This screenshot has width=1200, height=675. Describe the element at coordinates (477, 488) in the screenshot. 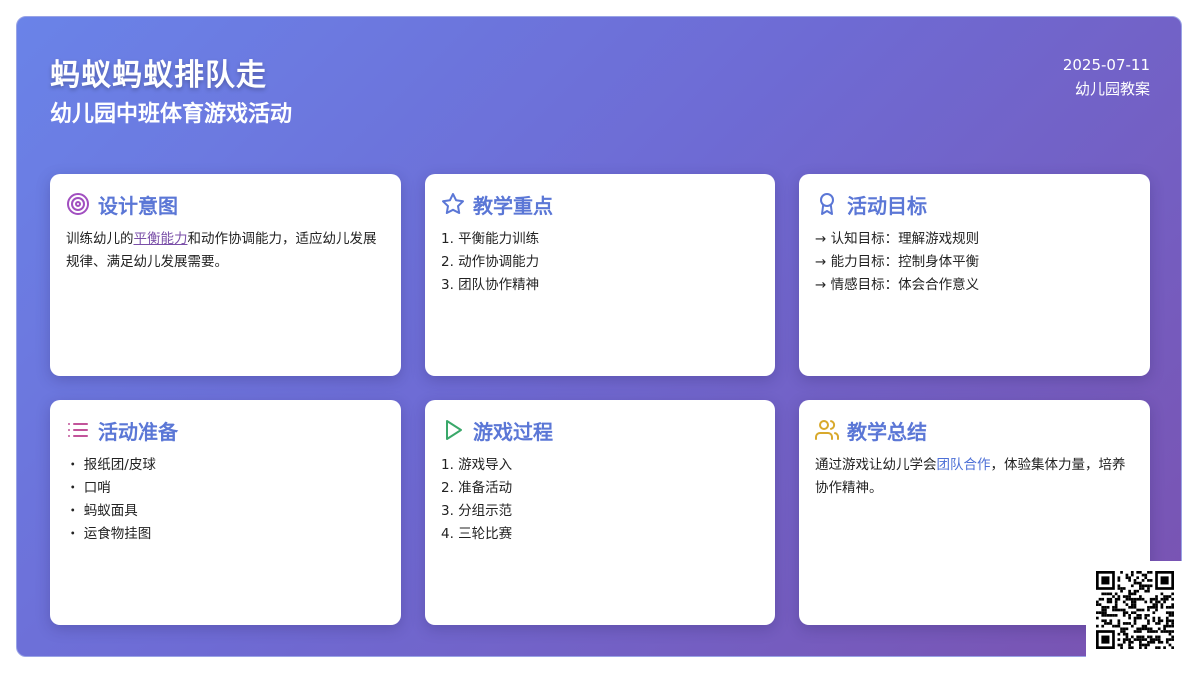

I see `list-item: 2. 准备活动` at that location.